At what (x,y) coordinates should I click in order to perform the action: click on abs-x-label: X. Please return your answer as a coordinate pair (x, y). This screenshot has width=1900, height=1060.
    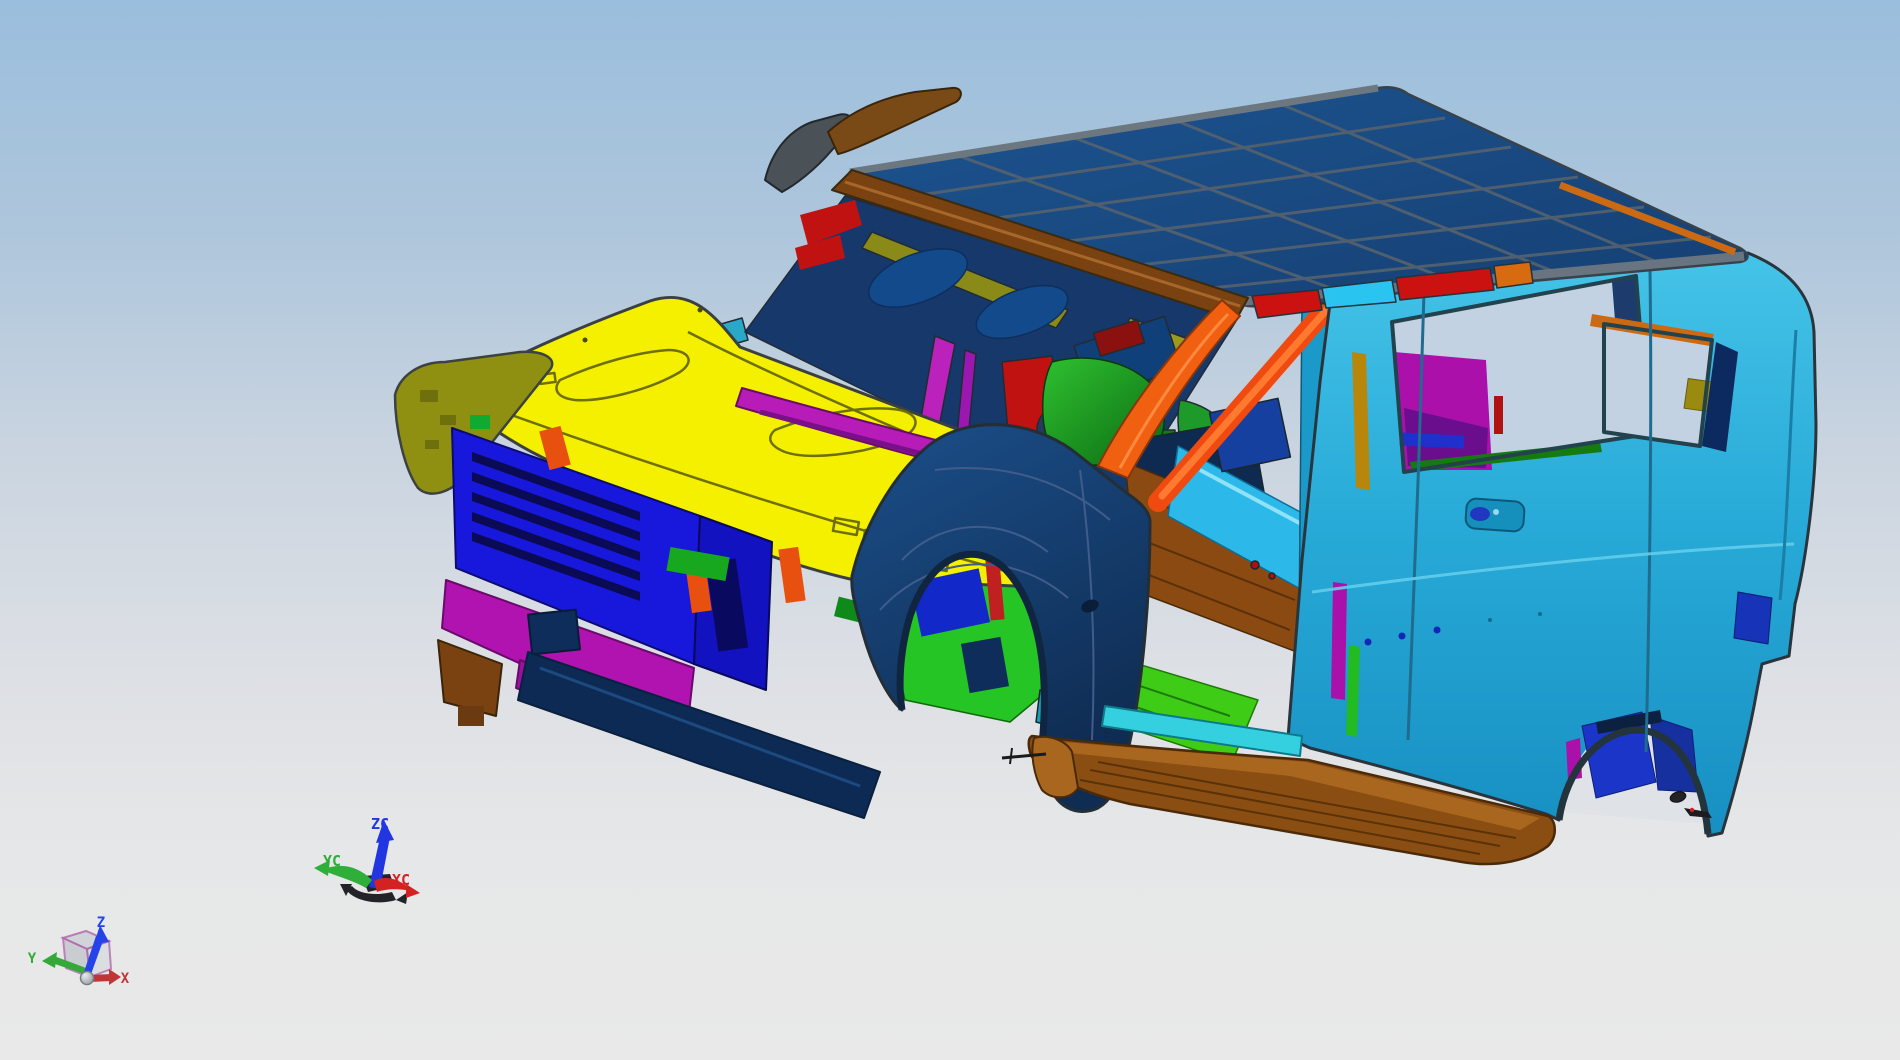
    Looking at the image, I should click on (125, 979).